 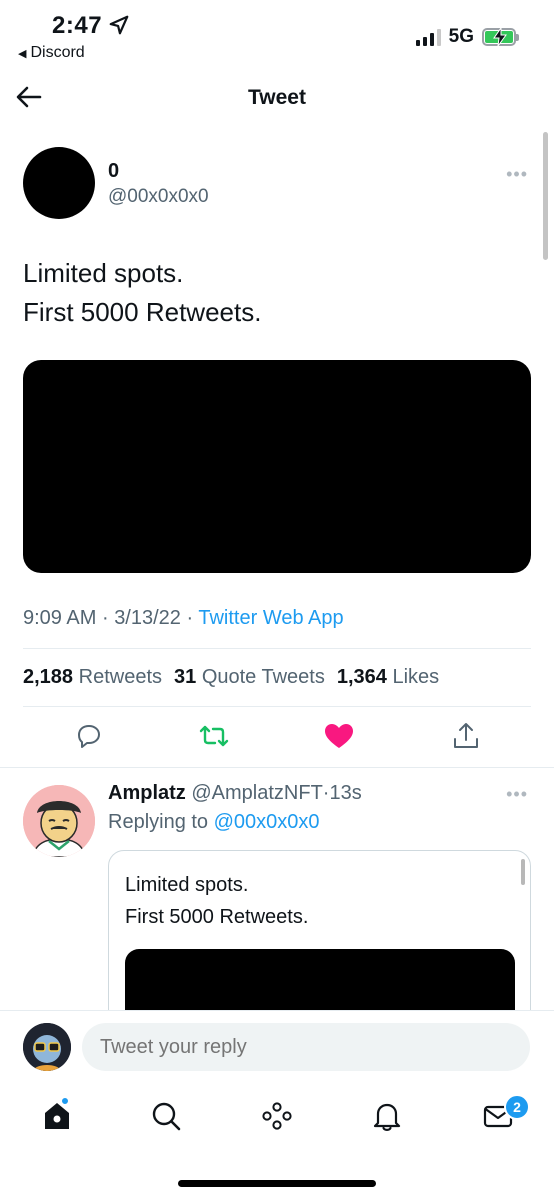 I want to click on reply-header: Amplatz @AmplatzNFT·13s, so click(x=235, y=793).